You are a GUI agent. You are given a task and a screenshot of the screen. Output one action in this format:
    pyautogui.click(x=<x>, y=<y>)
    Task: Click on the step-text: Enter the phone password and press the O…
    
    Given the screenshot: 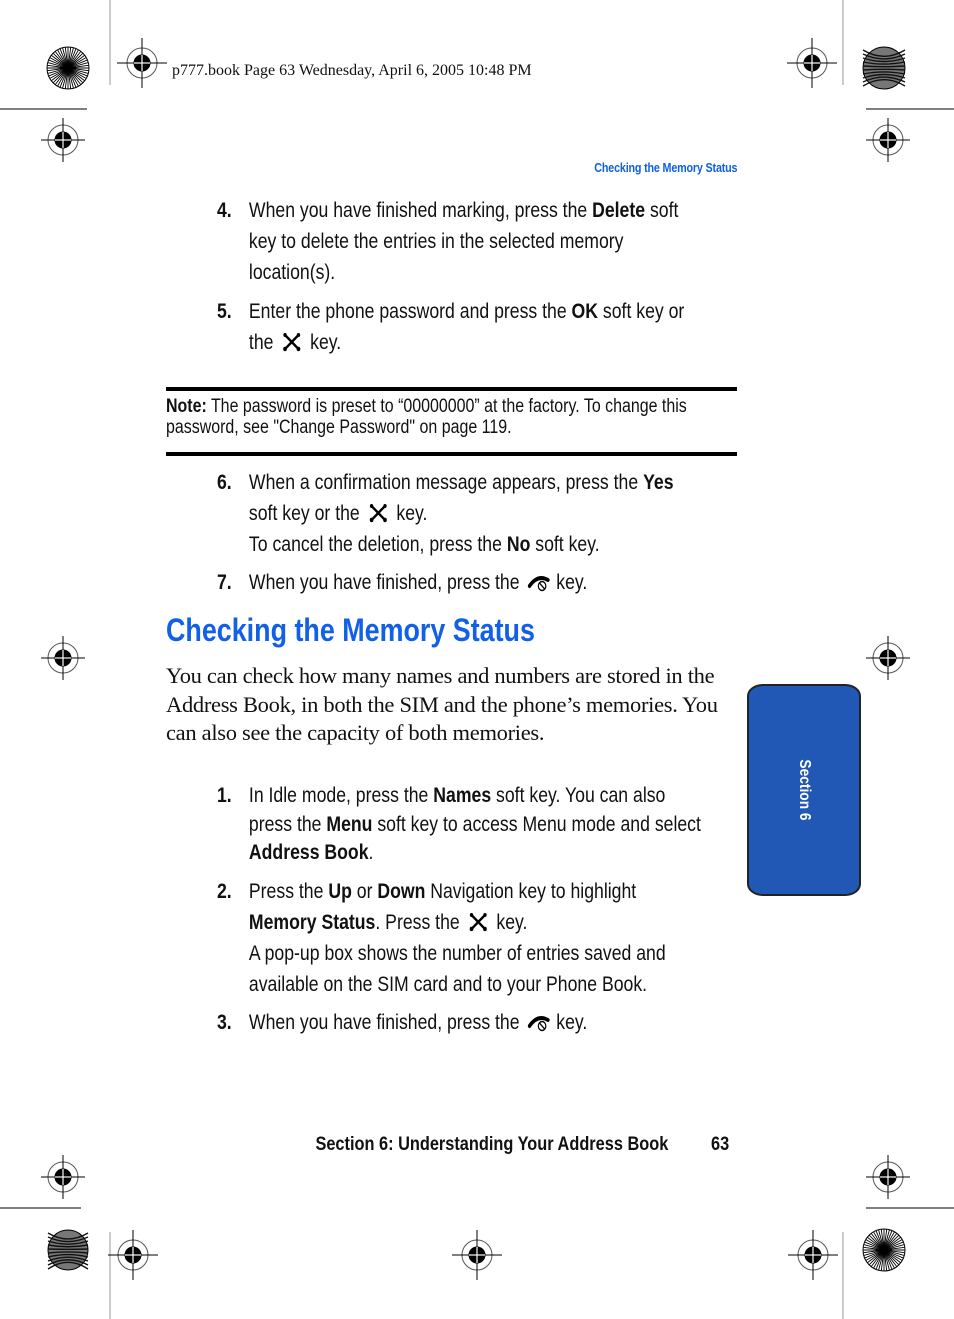 What is the action you would take?
    pyautogui.click(x=476, y=327)
    